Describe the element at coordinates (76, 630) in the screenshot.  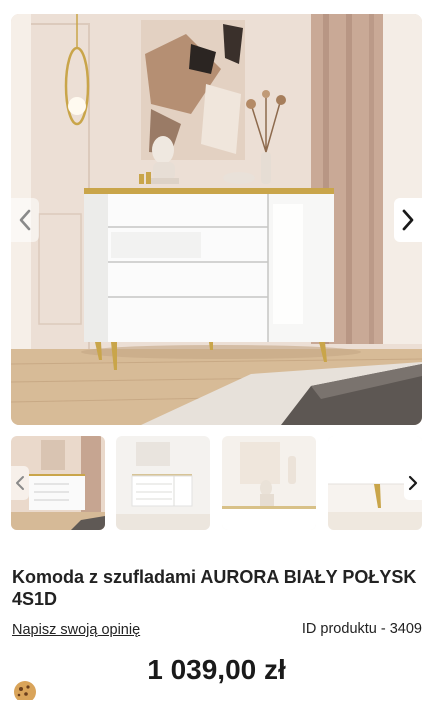
I see `write-review-link: Napisz swoją opinię` at that location.